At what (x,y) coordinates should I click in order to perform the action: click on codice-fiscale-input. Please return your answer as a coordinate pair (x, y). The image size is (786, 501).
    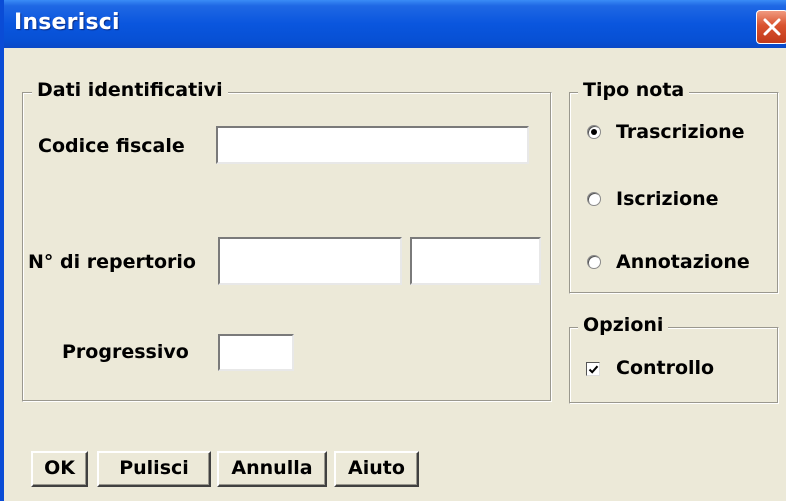
    Looking at the image, I should click on (372, 145).